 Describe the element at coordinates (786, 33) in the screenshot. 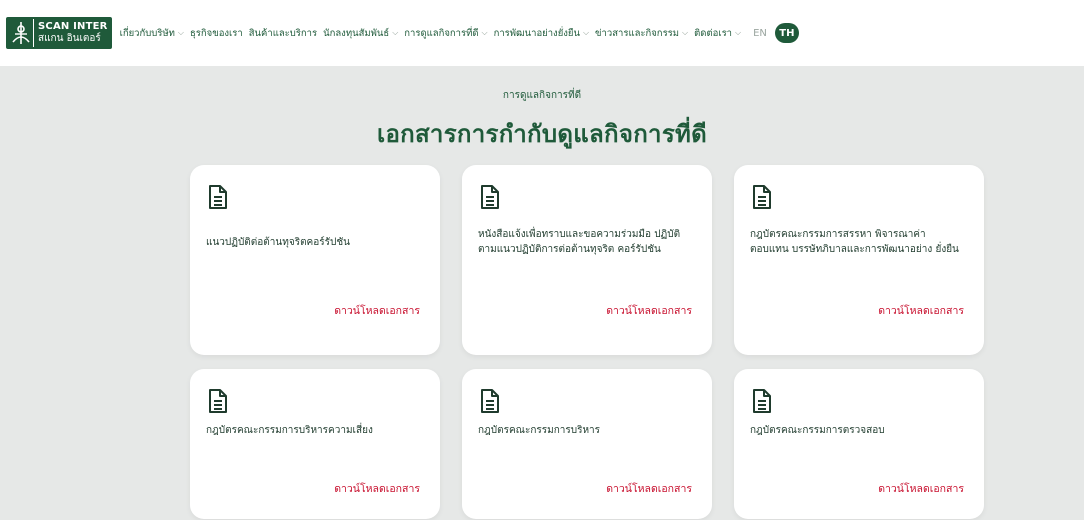

I see `lang-th-button: TH` at that location.